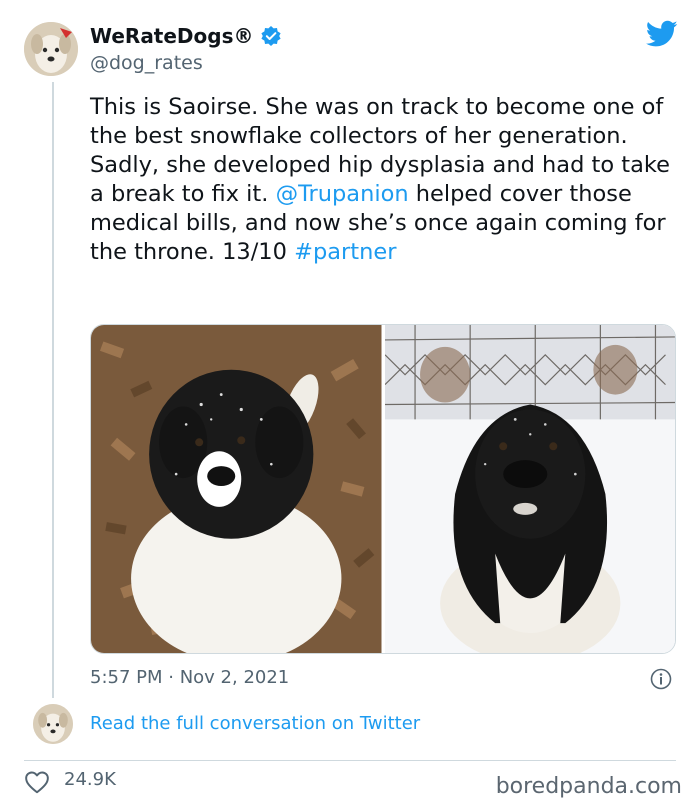  I want to click on boredpanda-watermark: boredpanda.com, so click(588, 786).